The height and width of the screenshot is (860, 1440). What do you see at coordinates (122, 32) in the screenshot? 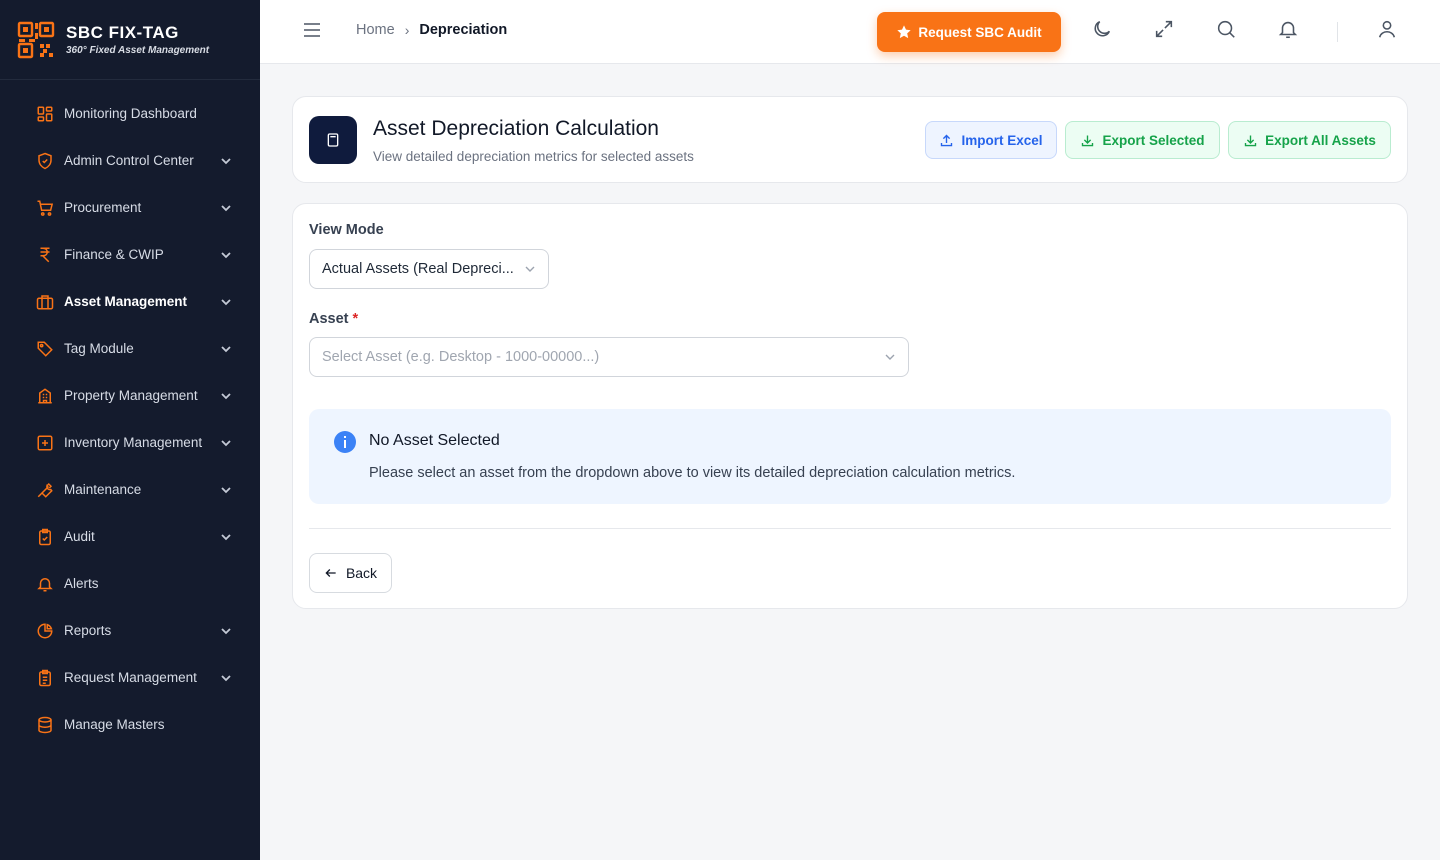
I see `brand-name: SBC FIX-TAG` at bounding box center [122, 32].